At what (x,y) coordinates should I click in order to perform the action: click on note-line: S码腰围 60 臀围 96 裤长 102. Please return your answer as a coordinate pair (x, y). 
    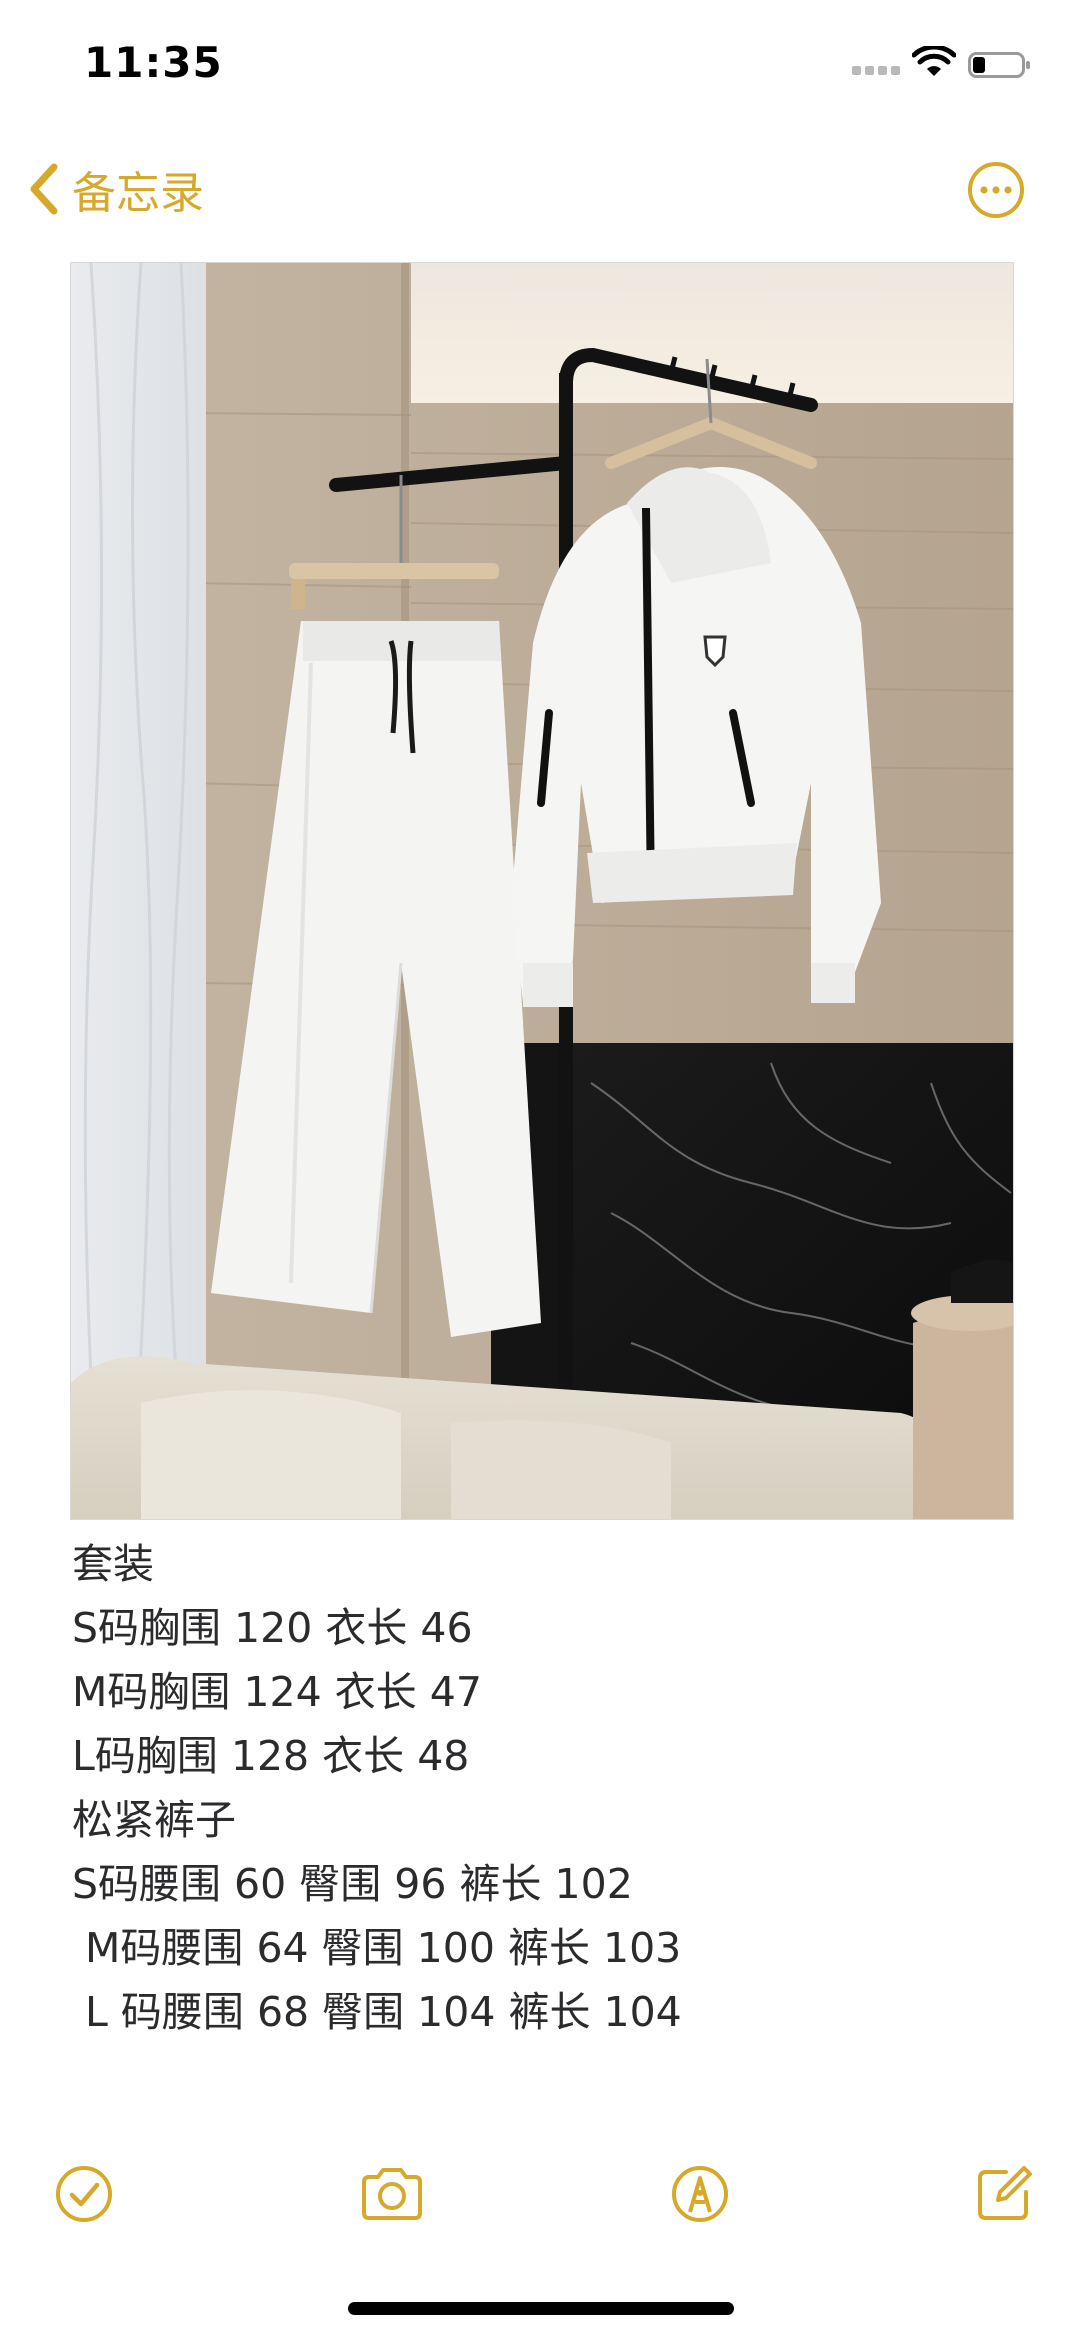
    Looking at the image, I should click on (352, 1884).